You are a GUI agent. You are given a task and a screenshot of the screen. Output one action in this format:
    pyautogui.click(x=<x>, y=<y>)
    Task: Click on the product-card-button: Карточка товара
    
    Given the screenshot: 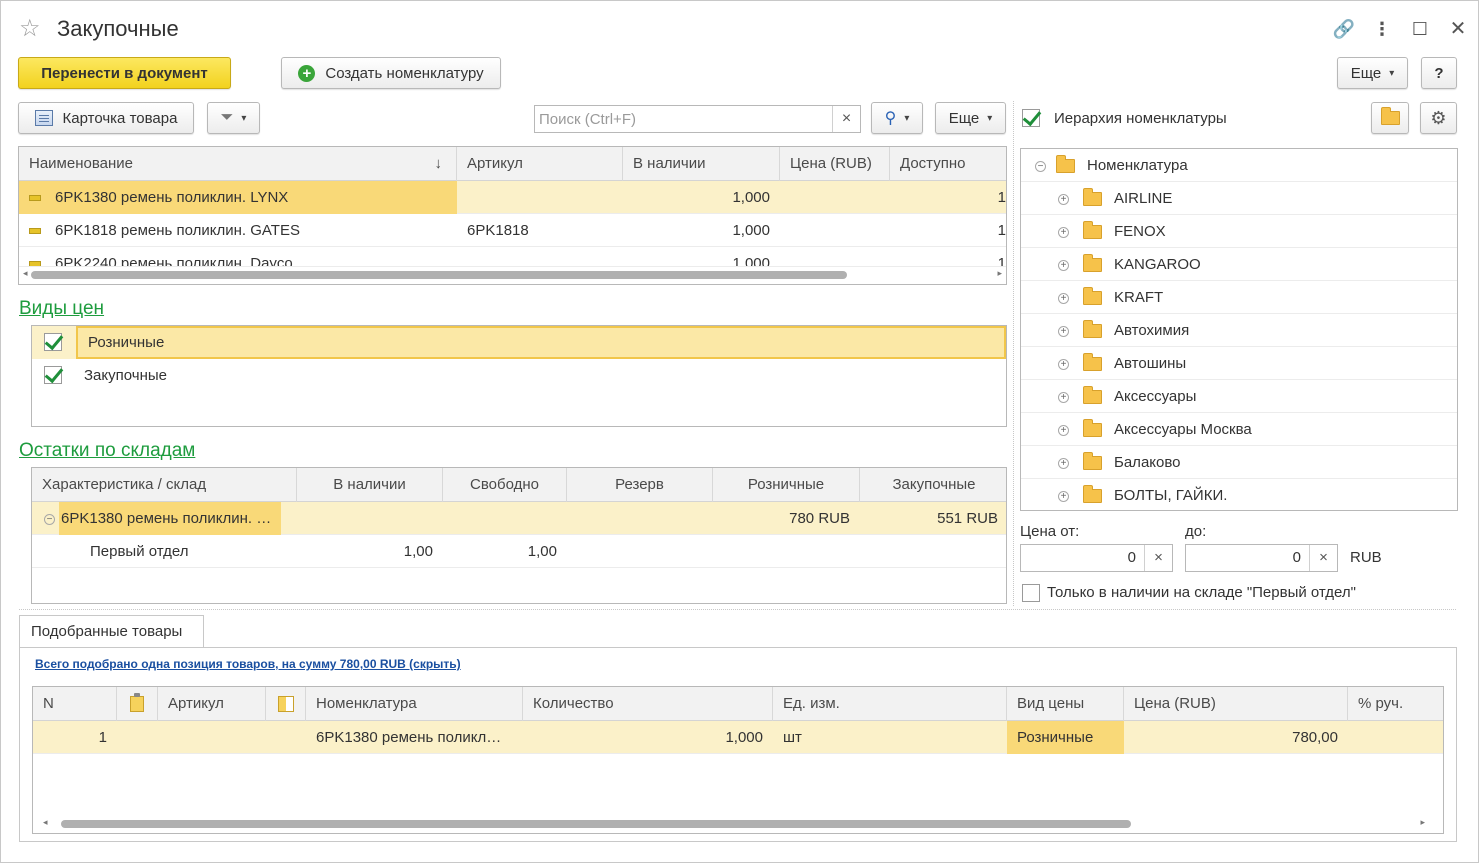 What is the action you would take?
    pyautogui.click(x=106, y=118)
    